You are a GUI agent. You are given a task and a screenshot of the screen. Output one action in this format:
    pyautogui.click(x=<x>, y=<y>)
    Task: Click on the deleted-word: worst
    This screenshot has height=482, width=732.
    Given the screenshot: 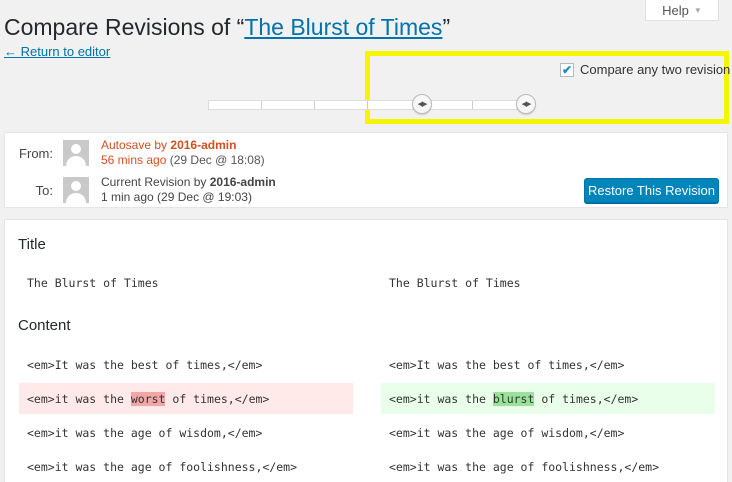 What is the action you would take?
    pyautogui.click(x=148, y=398)
    